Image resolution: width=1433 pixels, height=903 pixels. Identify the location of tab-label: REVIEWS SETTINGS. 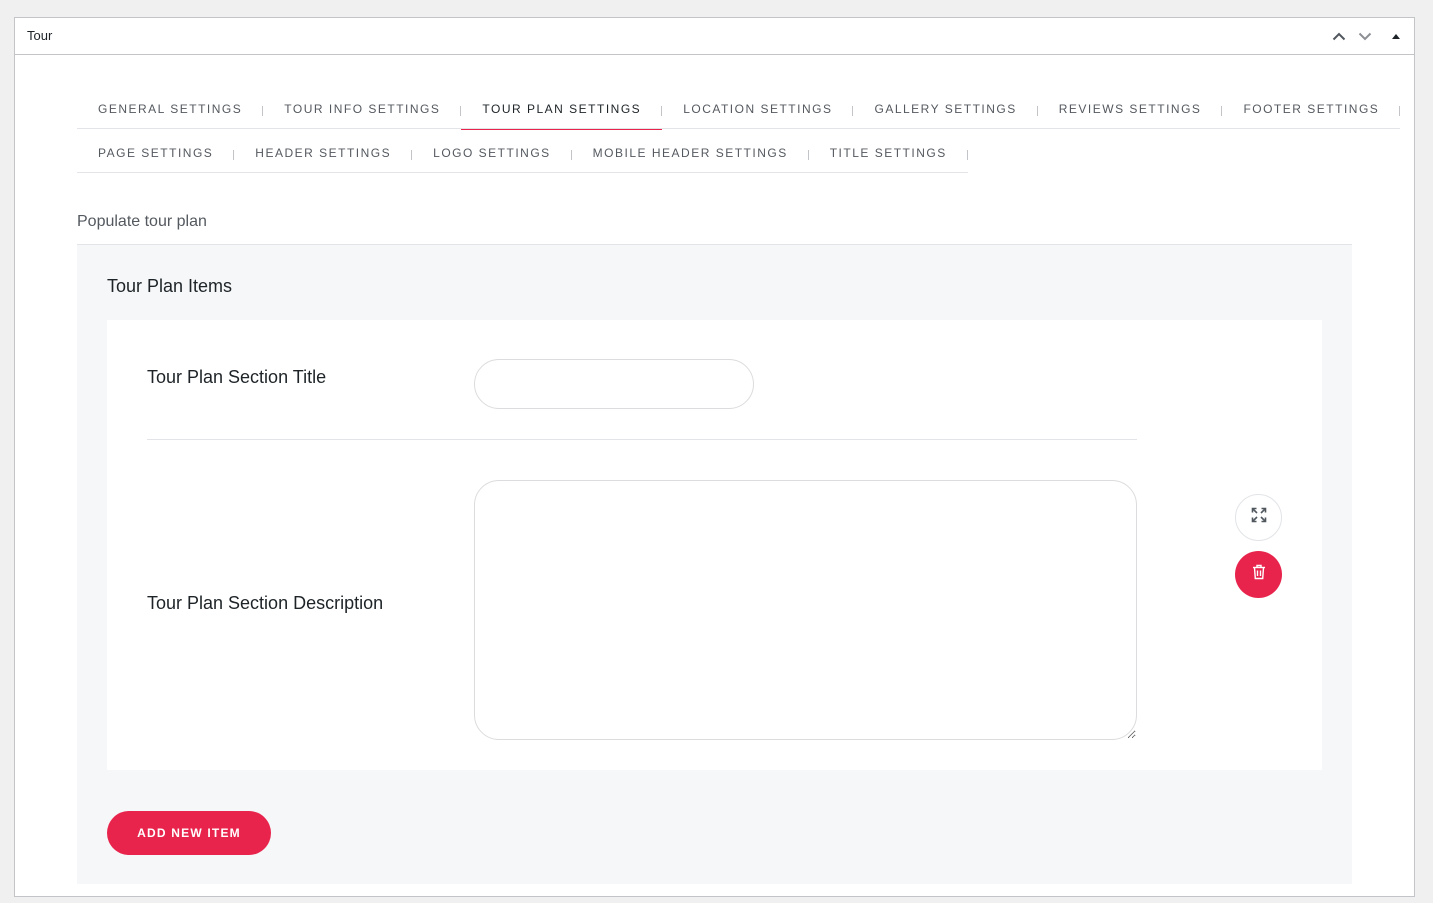
(1130, 109).